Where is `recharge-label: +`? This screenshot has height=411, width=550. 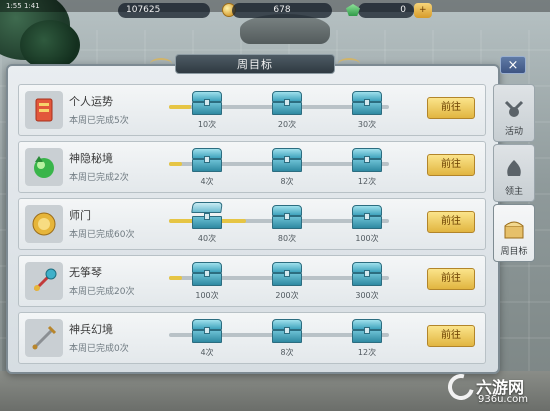 recharge-label: + is located at coordinates (423, 10).